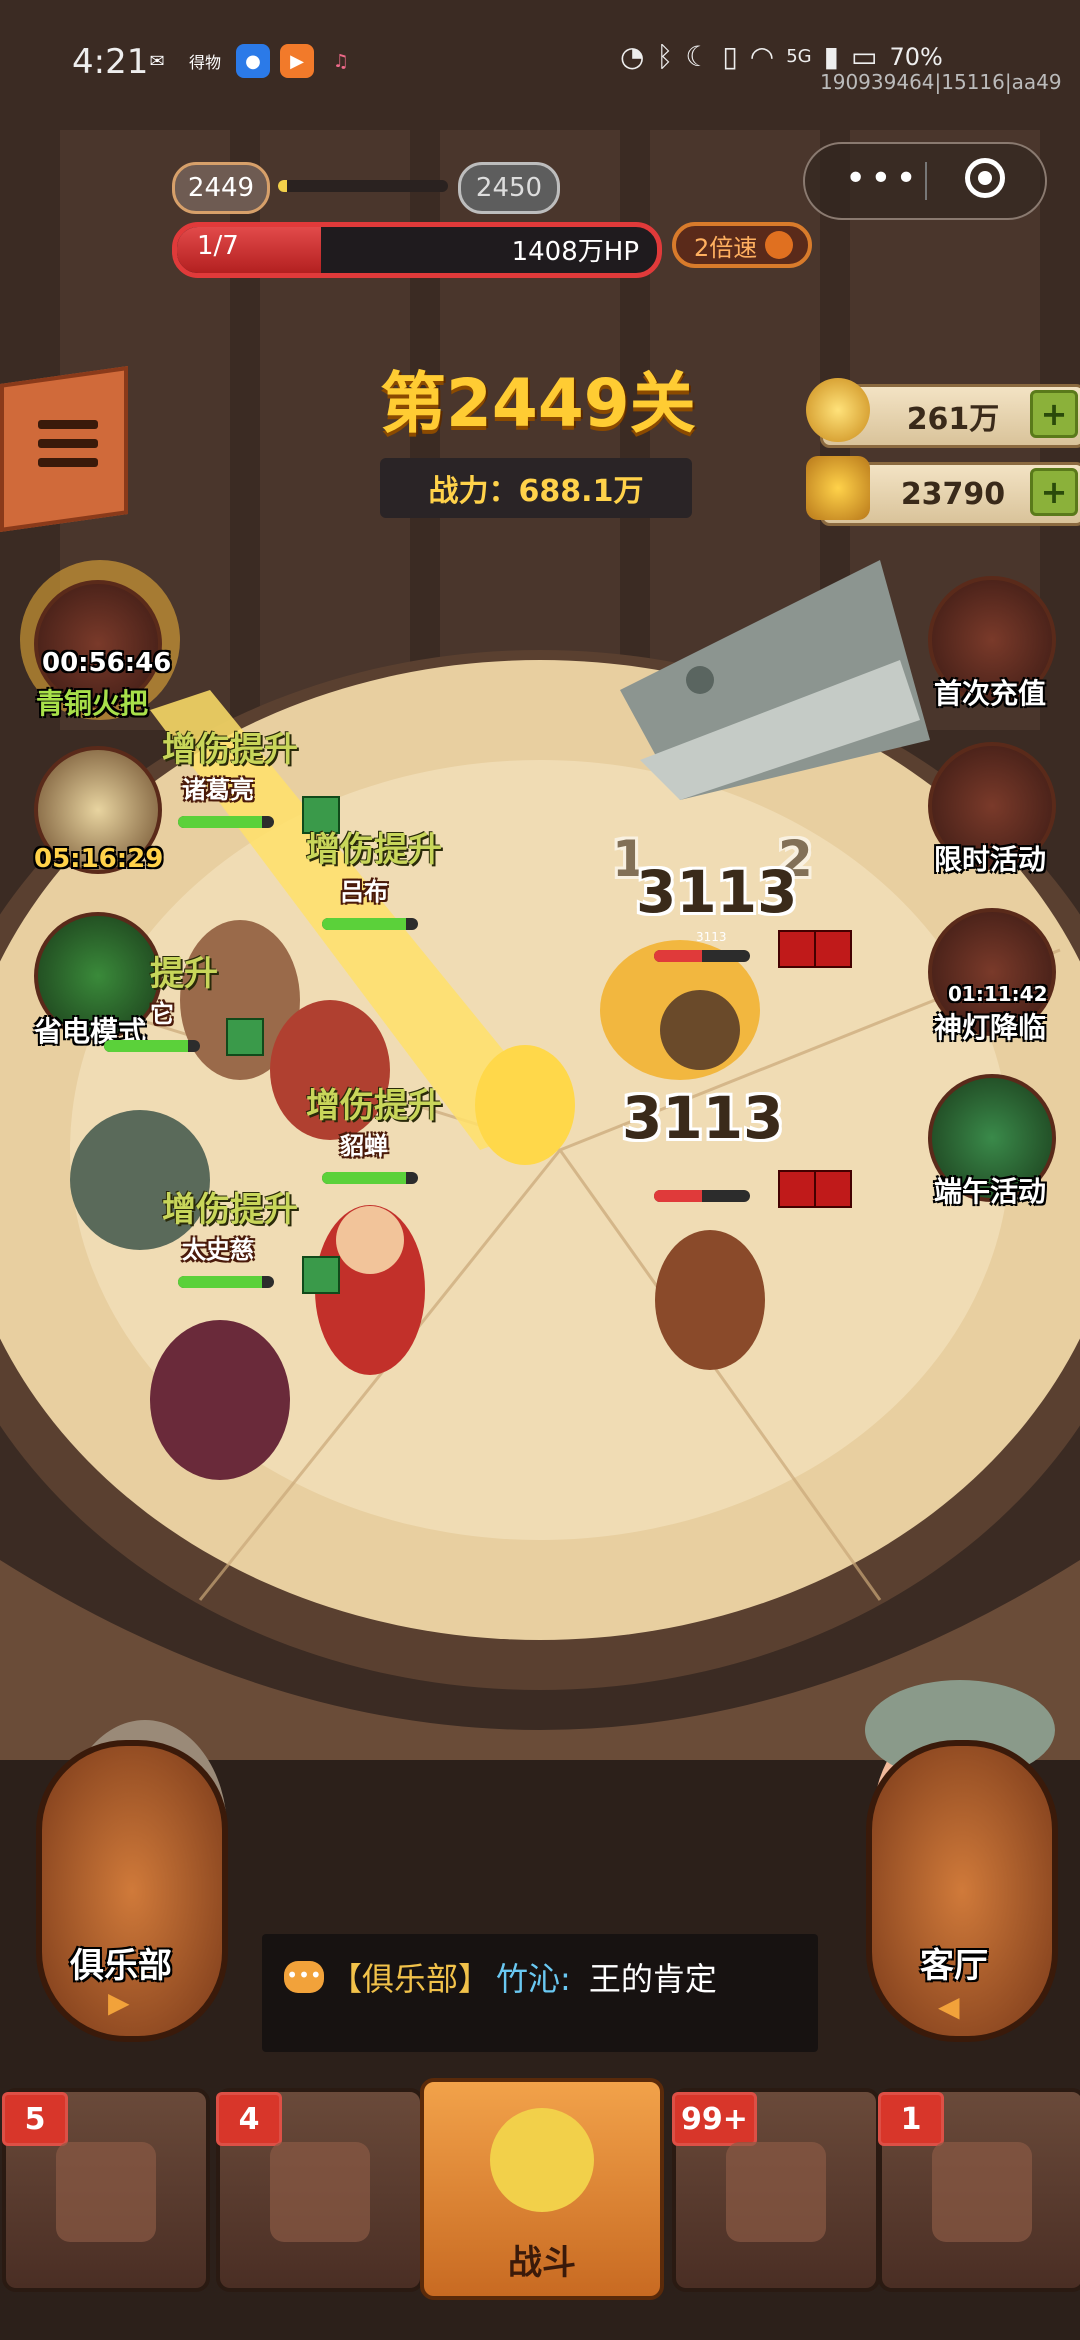  Describe the element at coordinates (962, 1891) in the screenshot. I see `lobby-button` at that location.